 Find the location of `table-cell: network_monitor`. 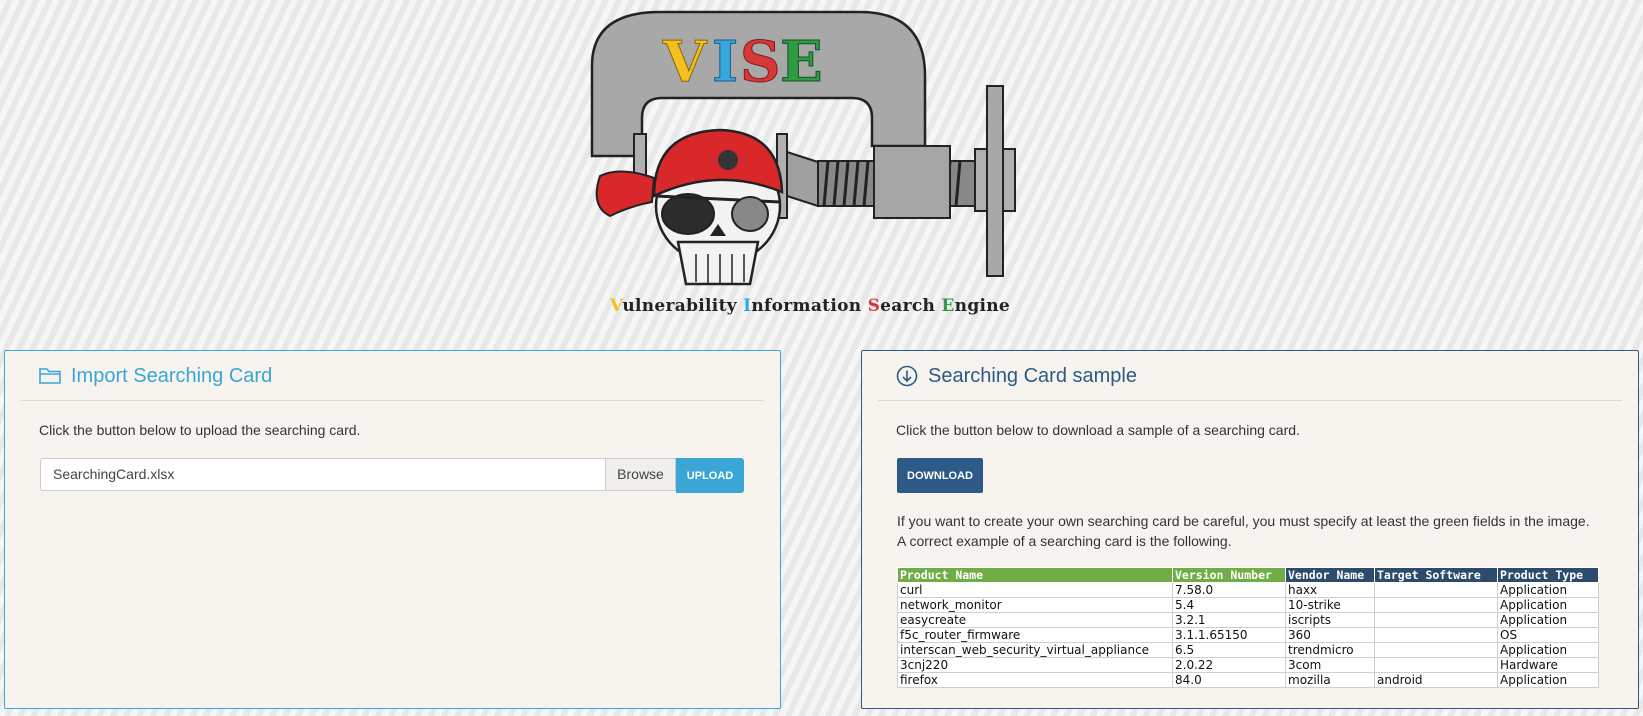

table-cell: network_monitor is located at coordinates (1035, 605).